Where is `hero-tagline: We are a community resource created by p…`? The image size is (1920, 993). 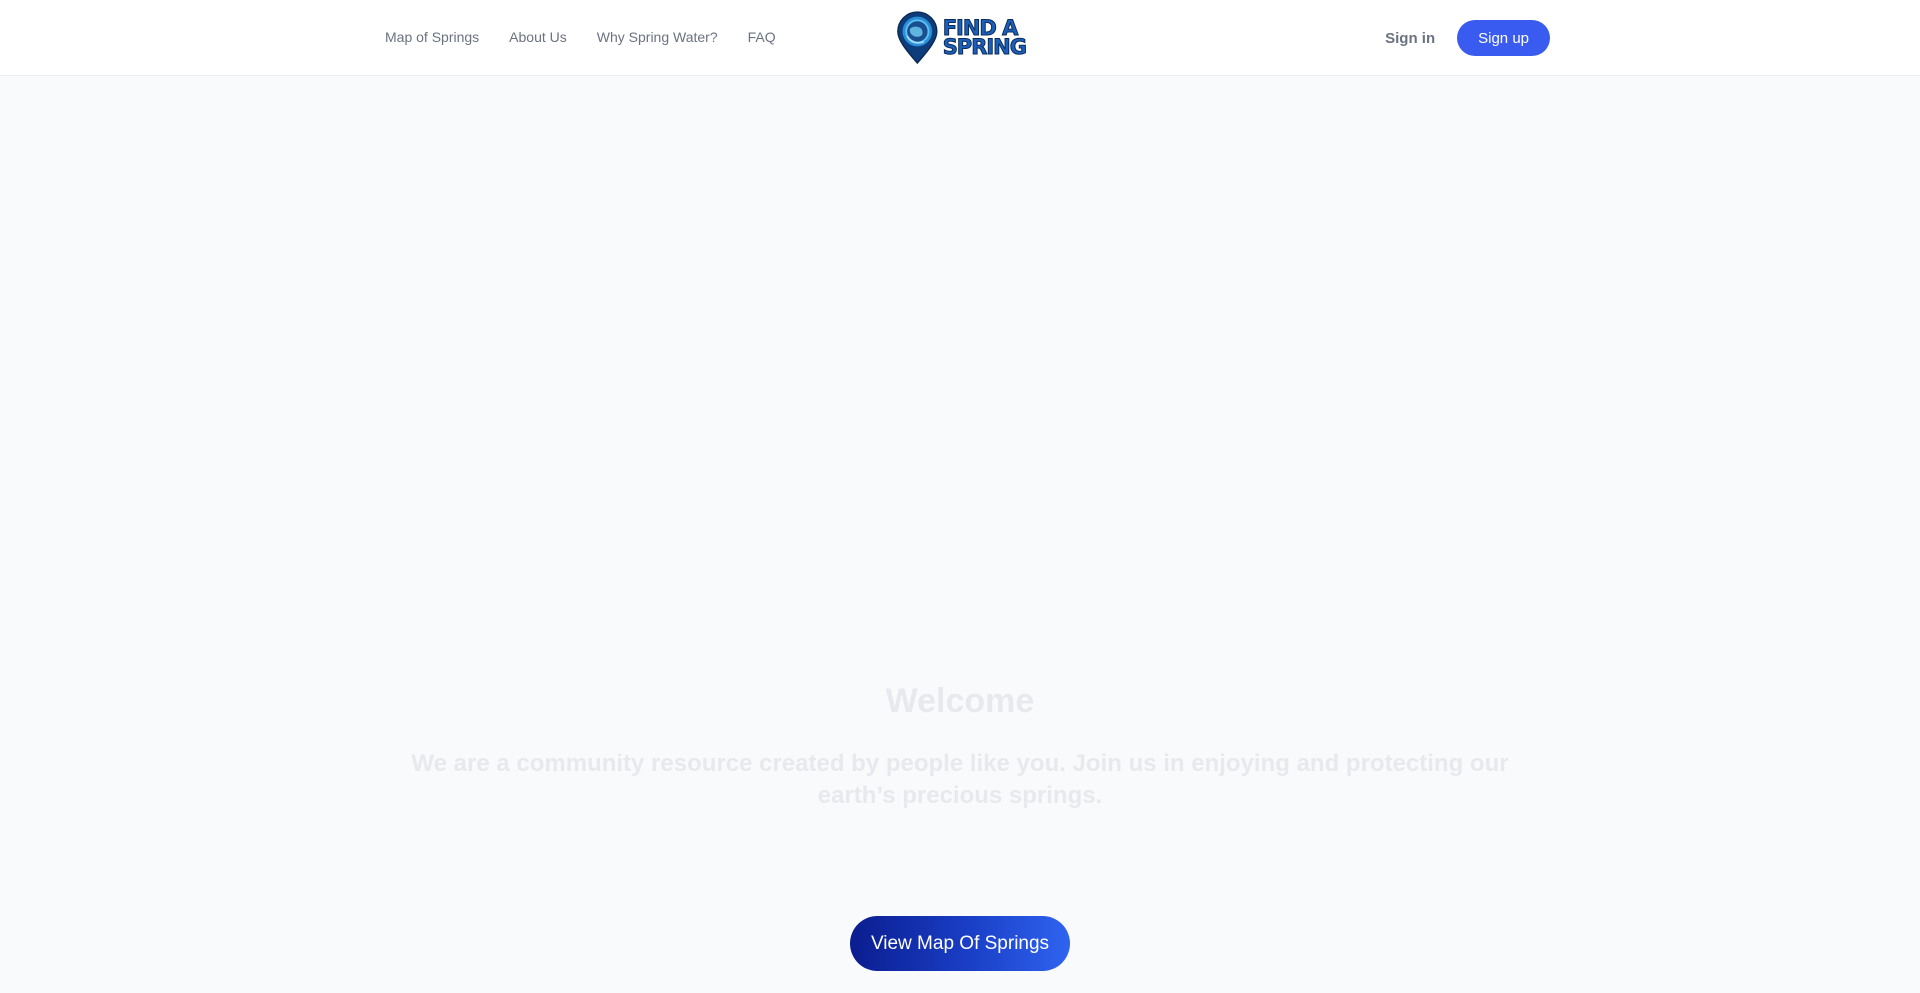 hero-tagline: We are a community resource created by p… is located at coordinates (960, 779).